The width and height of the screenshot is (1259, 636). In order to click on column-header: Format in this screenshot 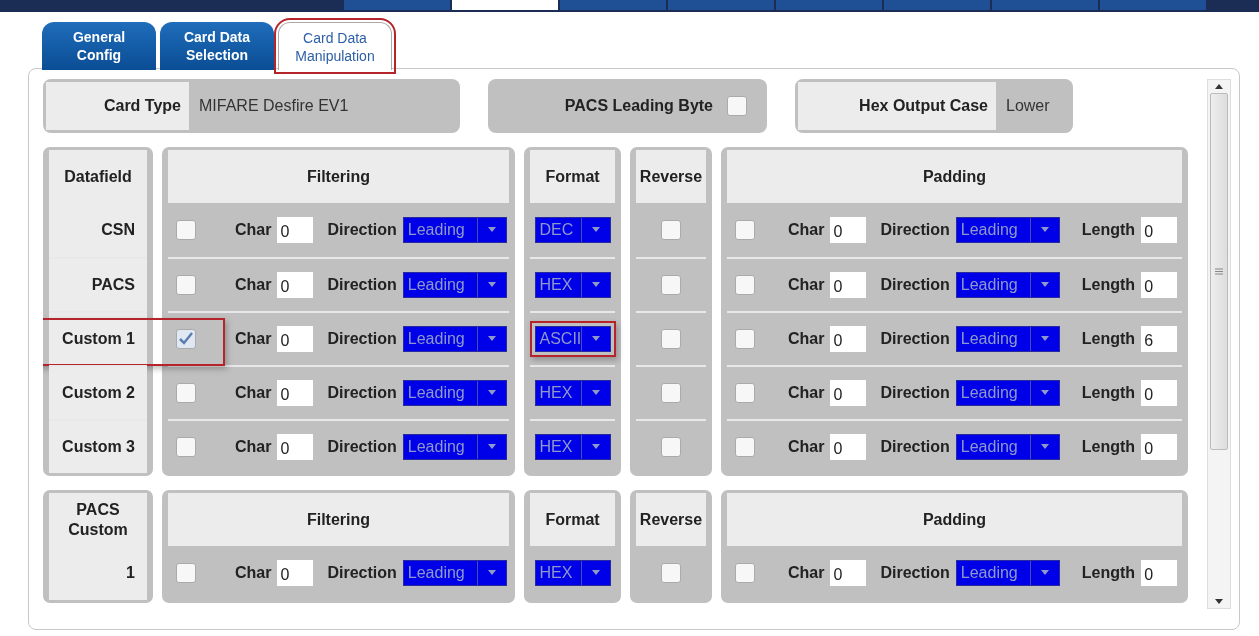, I will do `click(572, 176)`.